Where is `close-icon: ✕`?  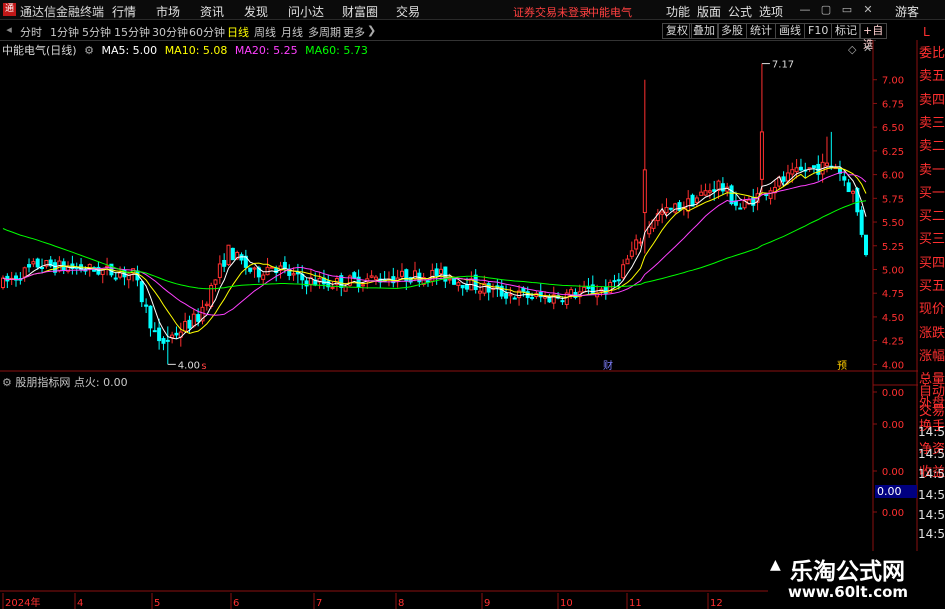
close-icon: ✕ is located at coordinates (868, 10).